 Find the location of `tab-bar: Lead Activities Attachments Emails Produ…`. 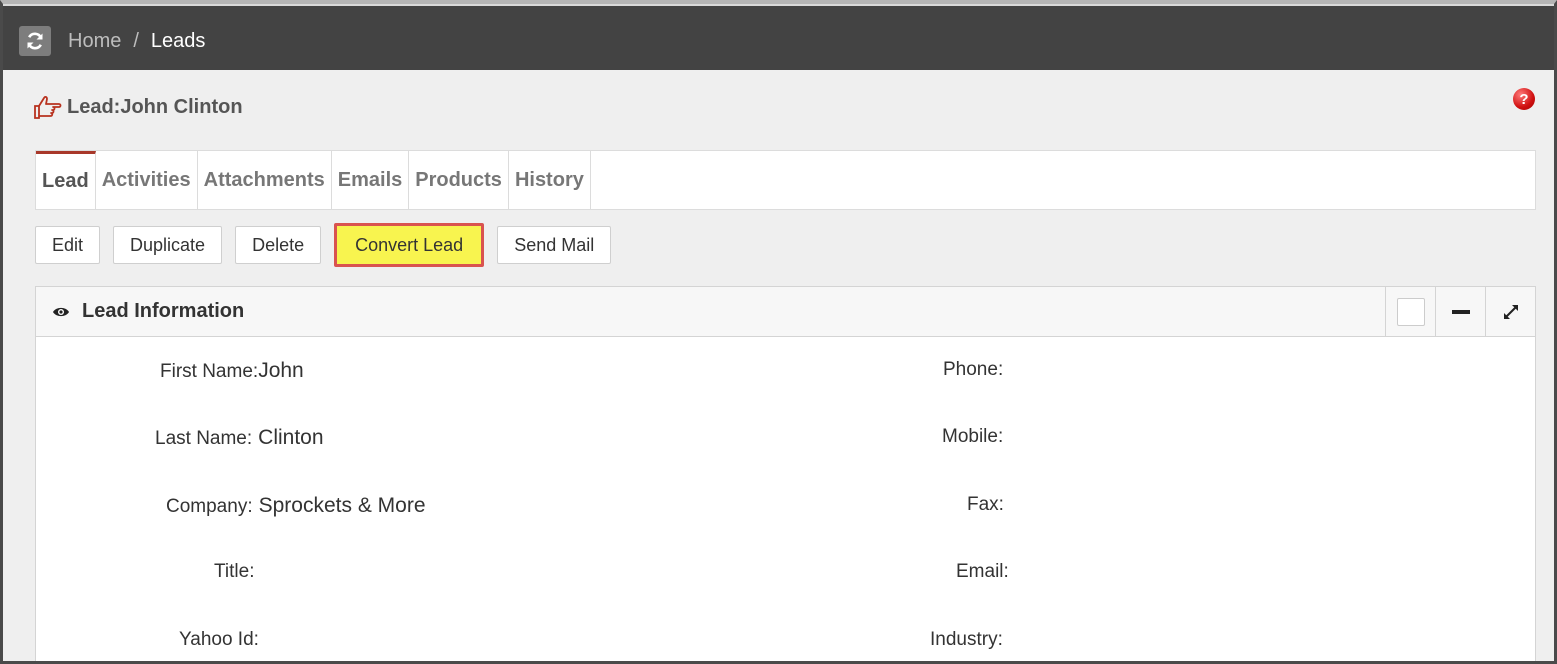

tab-bar: Lead Activities Attachments Emails Produ… is located at coordinates (785, 180).